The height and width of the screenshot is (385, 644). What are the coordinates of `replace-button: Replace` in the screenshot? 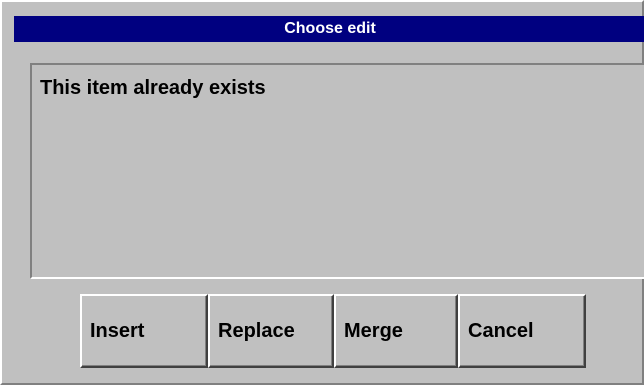 It's located at (271, 331).